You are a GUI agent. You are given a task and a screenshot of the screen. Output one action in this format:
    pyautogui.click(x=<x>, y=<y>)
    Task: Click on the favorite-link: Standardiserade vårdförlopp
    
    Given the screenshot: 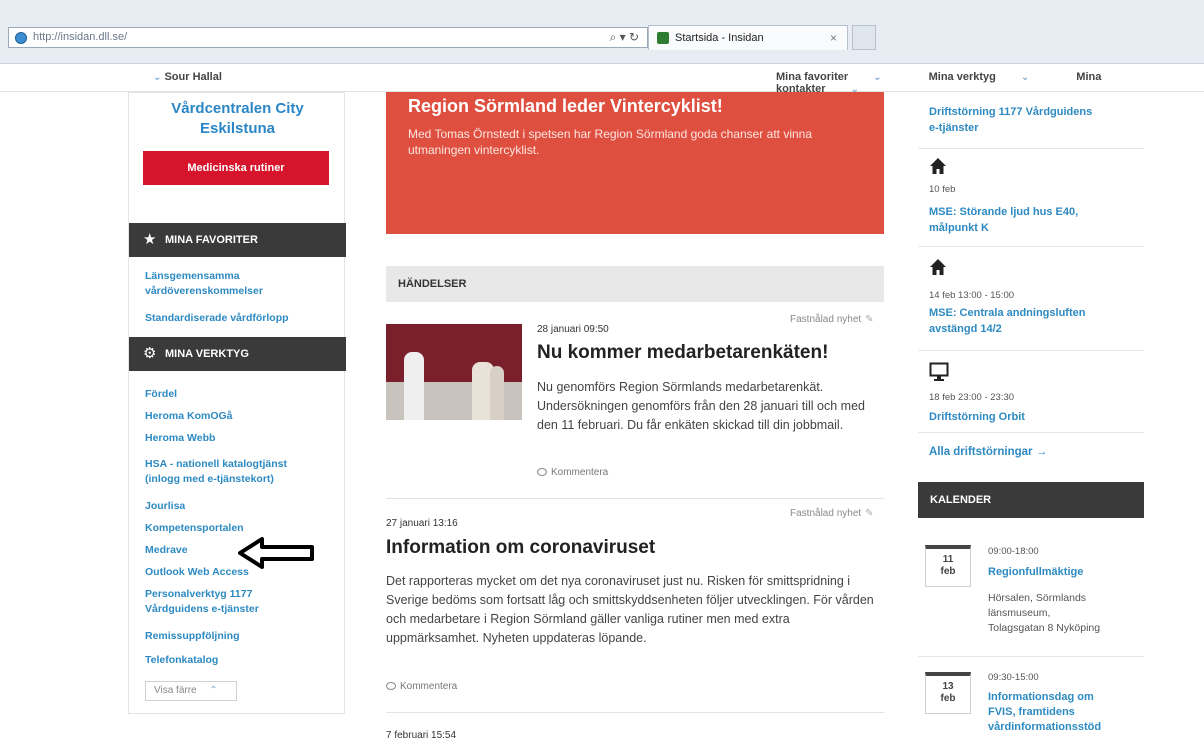 What is the action you would take?
    pyautogui.click(x=217, y=318)
    